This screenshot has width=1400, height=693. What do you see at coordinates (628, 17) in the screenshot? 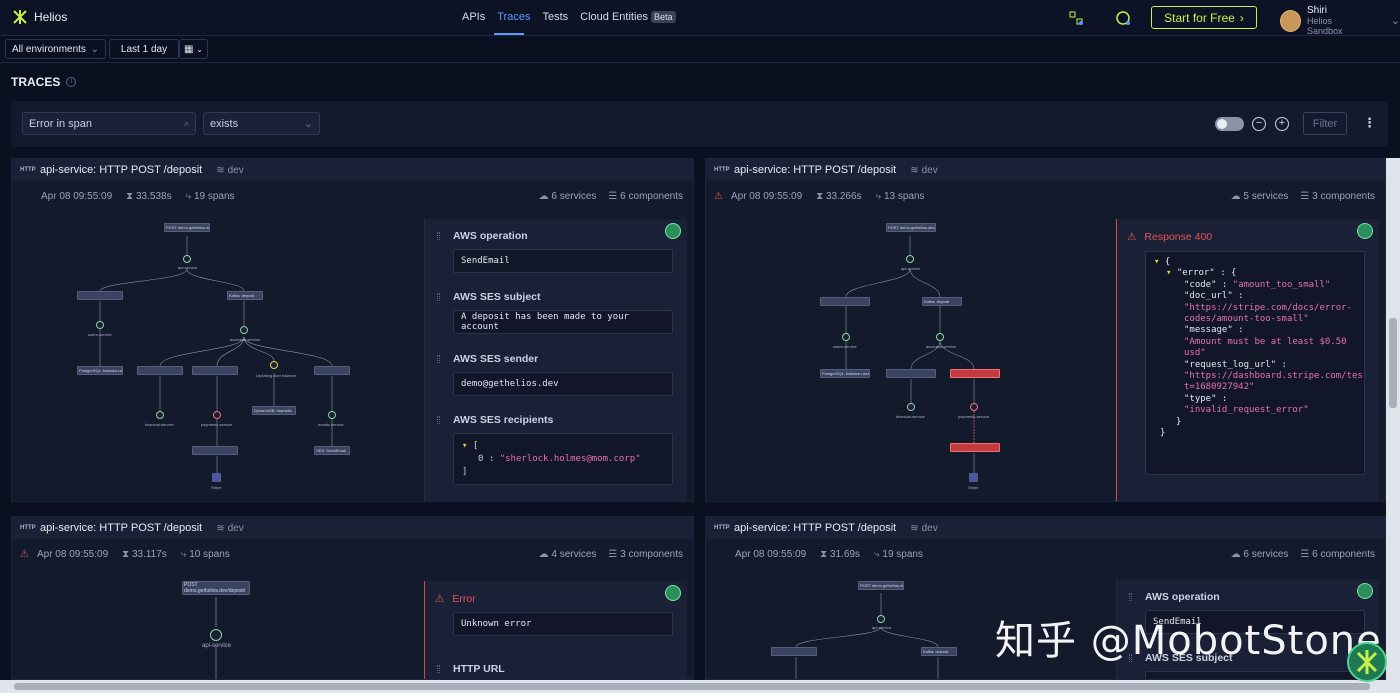
I see `nav-cloud-entities: Cloud Entities Beta` at bounding box center [628, 17].